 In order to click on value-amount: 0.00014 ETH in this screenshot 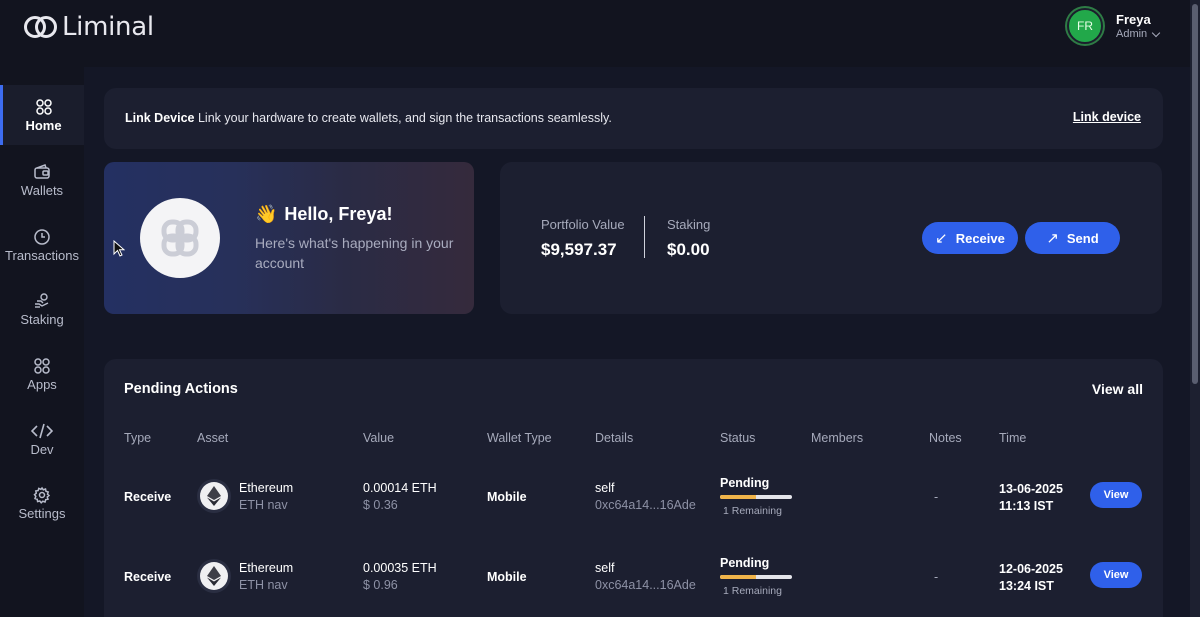, I will do `click(400, 488)`.